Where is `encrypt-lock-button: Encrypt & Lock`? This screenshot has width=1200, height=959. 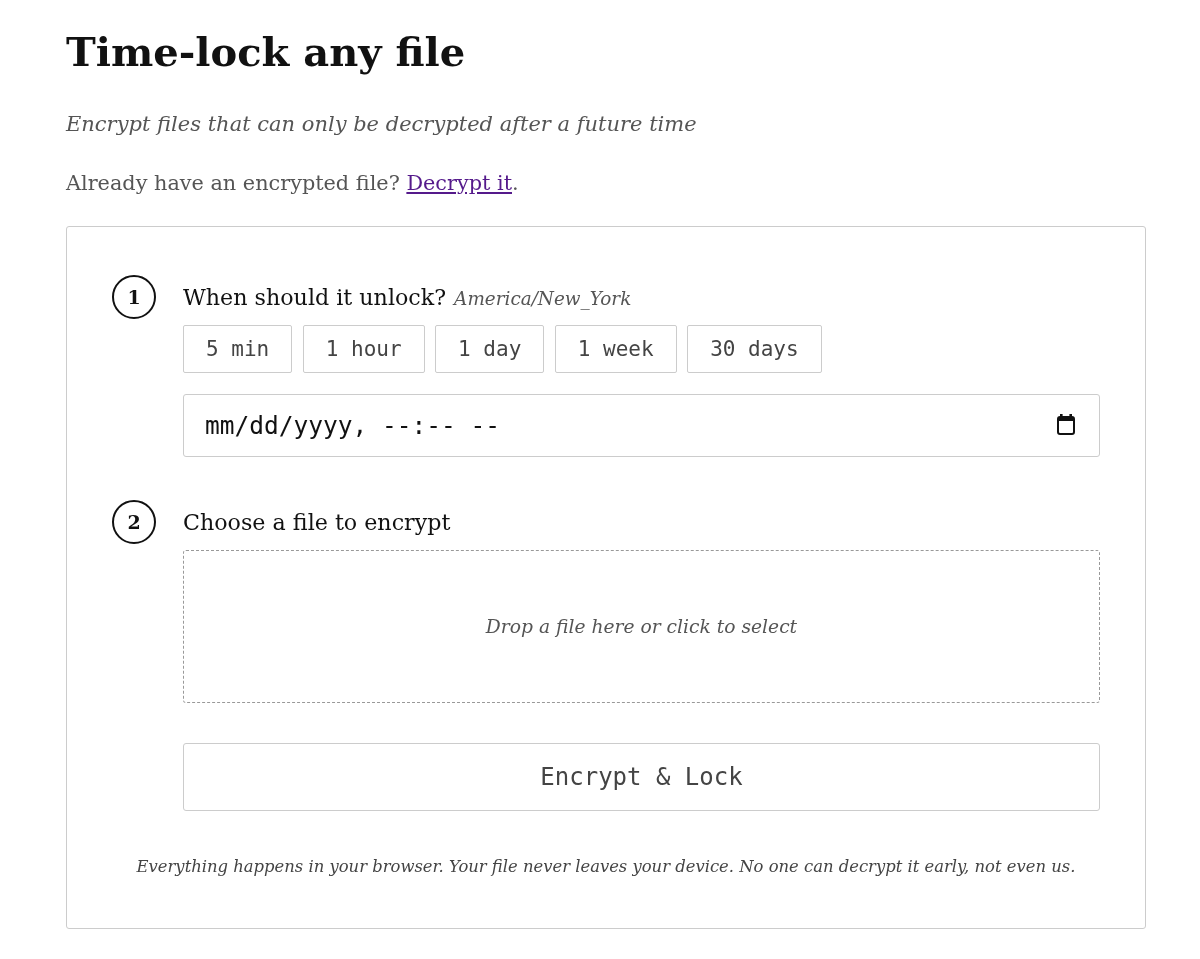 encrypt-lock-button: Encrypt & Lock is located at coordinates (641, 777).